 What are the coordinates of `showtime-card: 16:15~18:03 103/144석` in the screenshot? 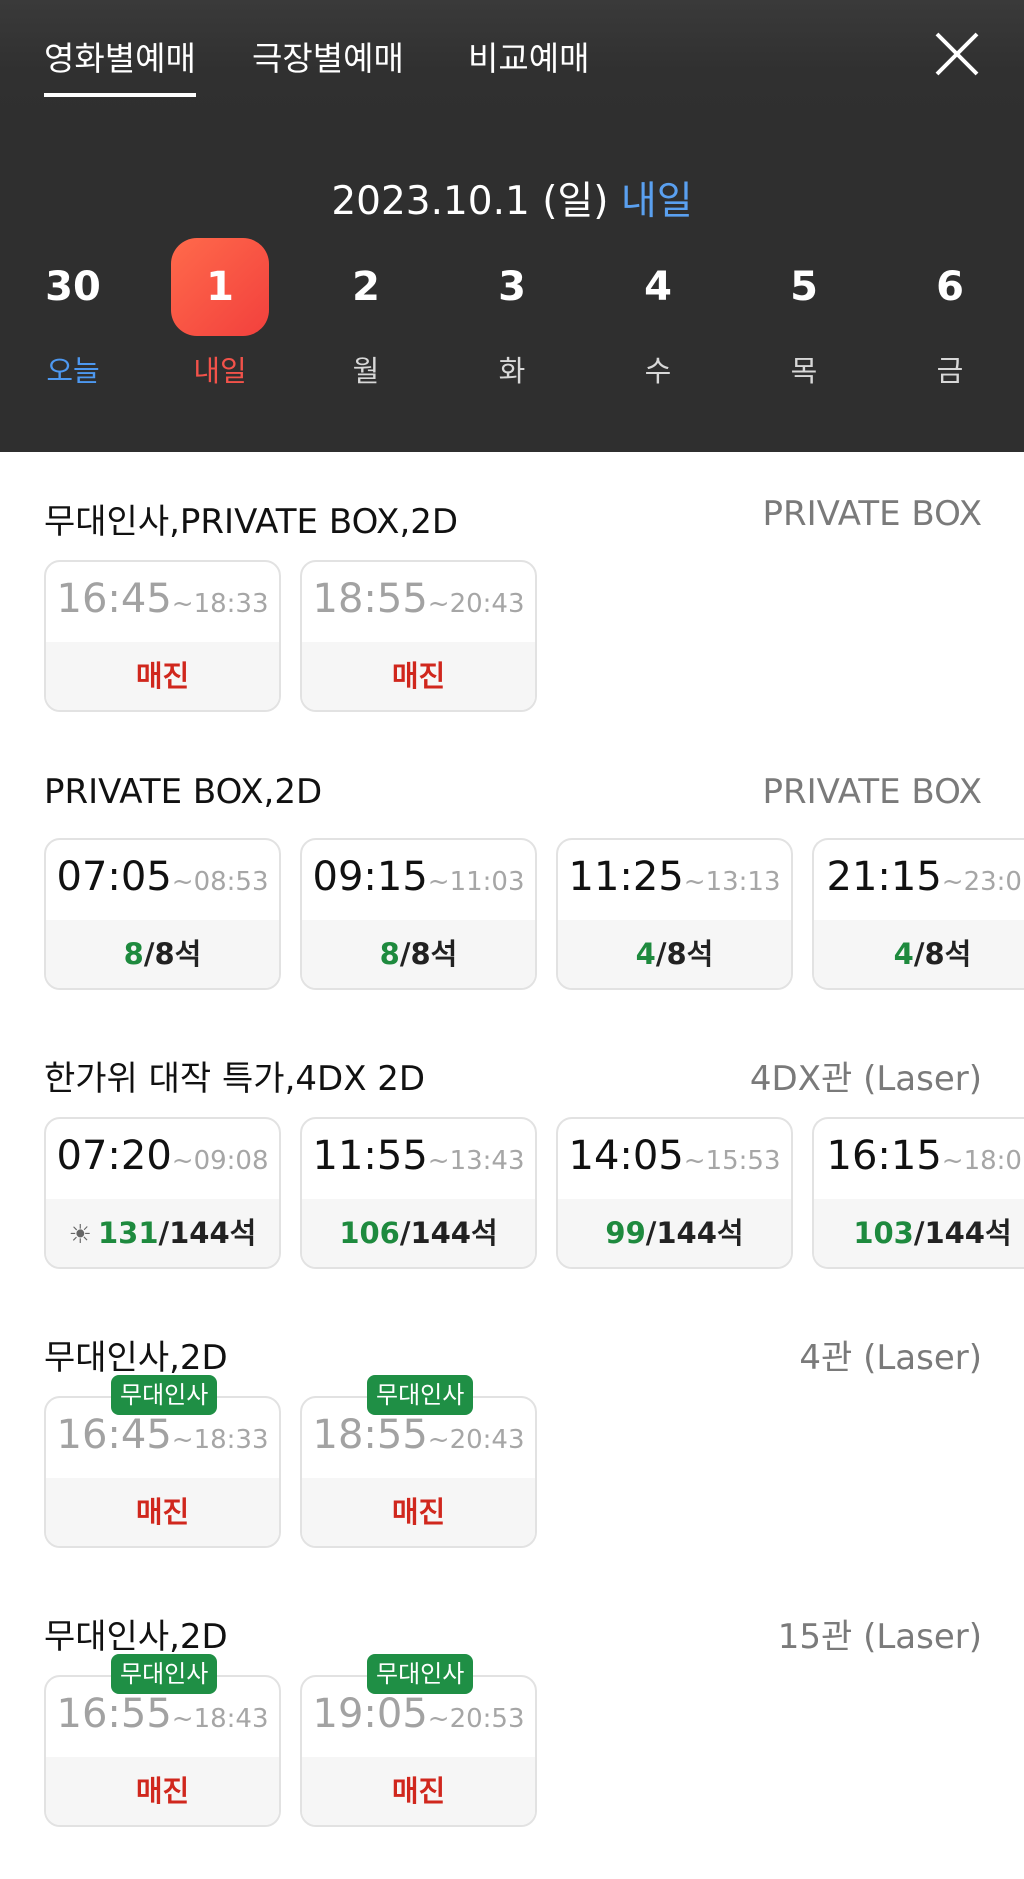 It's located at (918, 1193).